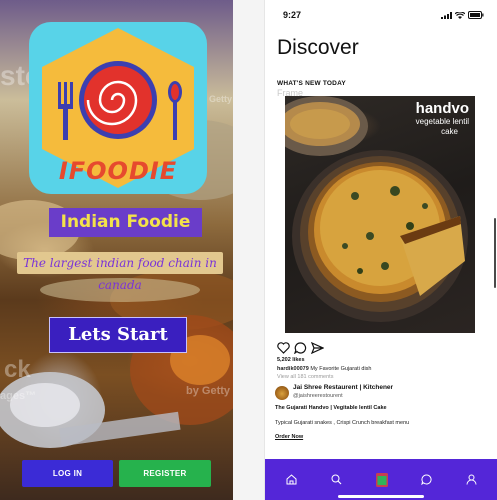 This screenshot has height=500, width=497. Describe the element at coordinates (120, 272) in the screenshot. I see `tagline: The largest indian food chain in canada` at that location.